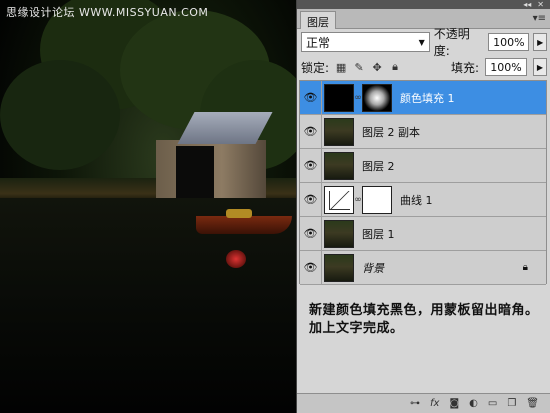  What do you see at coordinates (532, 403) in the screenshot?
I see `trash-icon: 🗑︎` at bounding box center [532, 403].